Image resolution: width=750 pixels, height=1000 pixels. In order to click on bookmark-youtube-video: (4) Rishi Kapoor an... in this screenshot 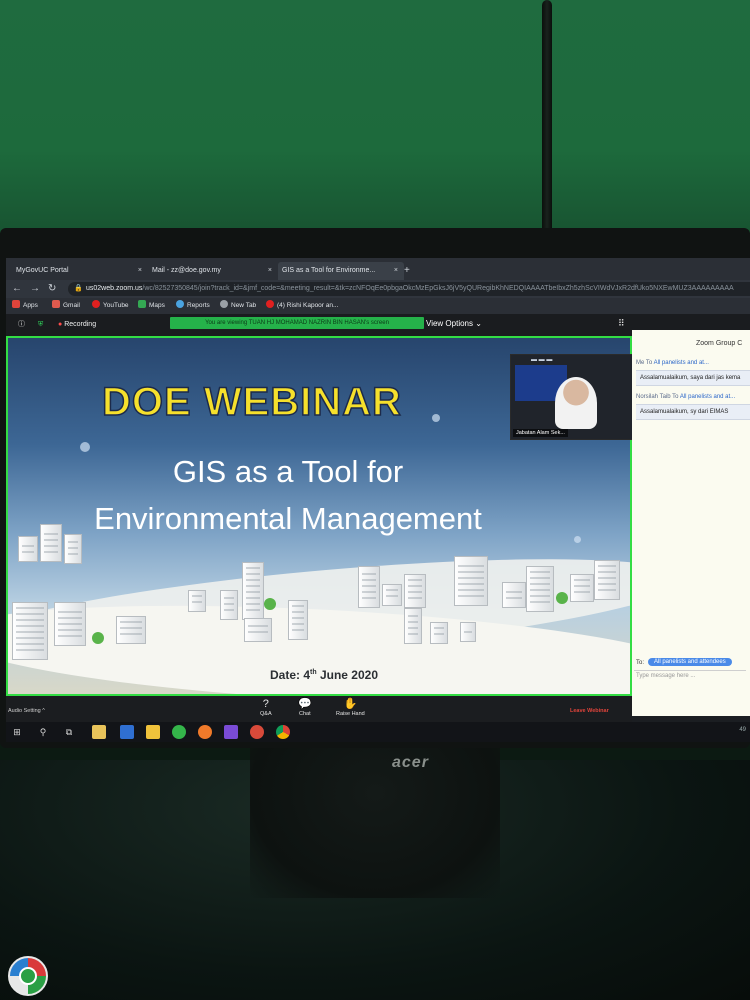, I will do `click(302, 306)`.